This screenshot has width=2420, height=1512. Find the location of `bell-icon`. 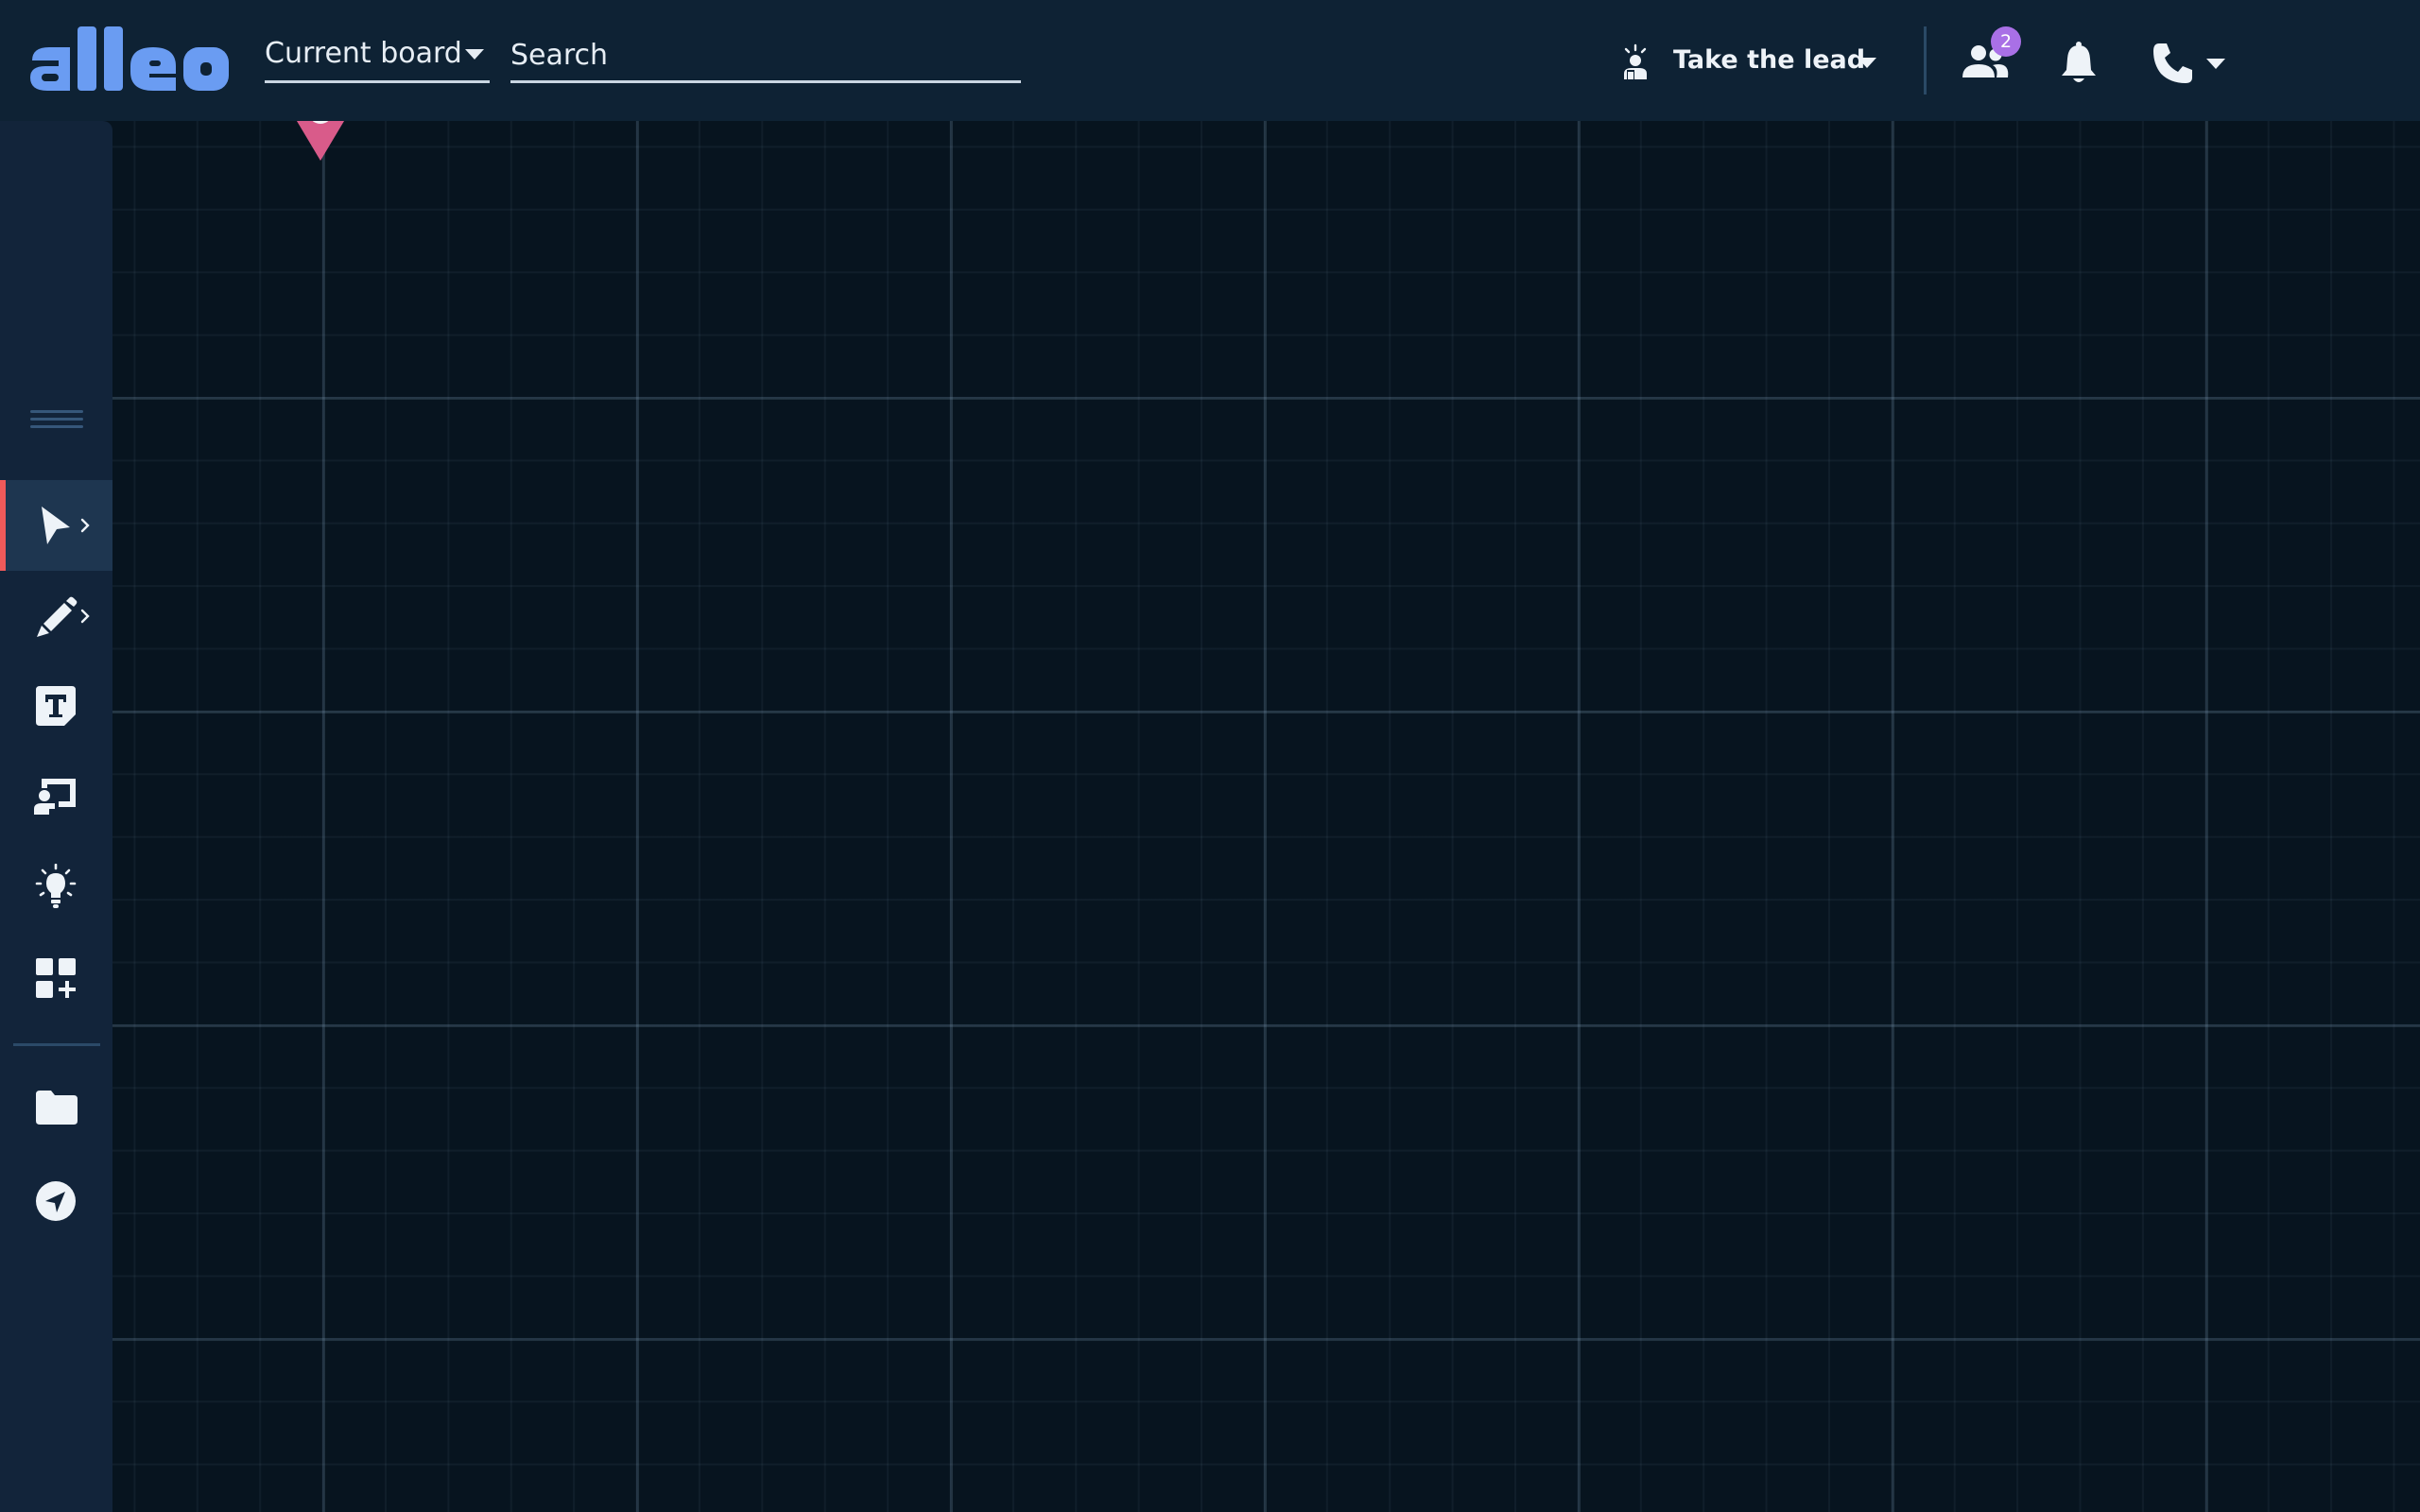

bell-icon is located at coordinates (2079, 62).